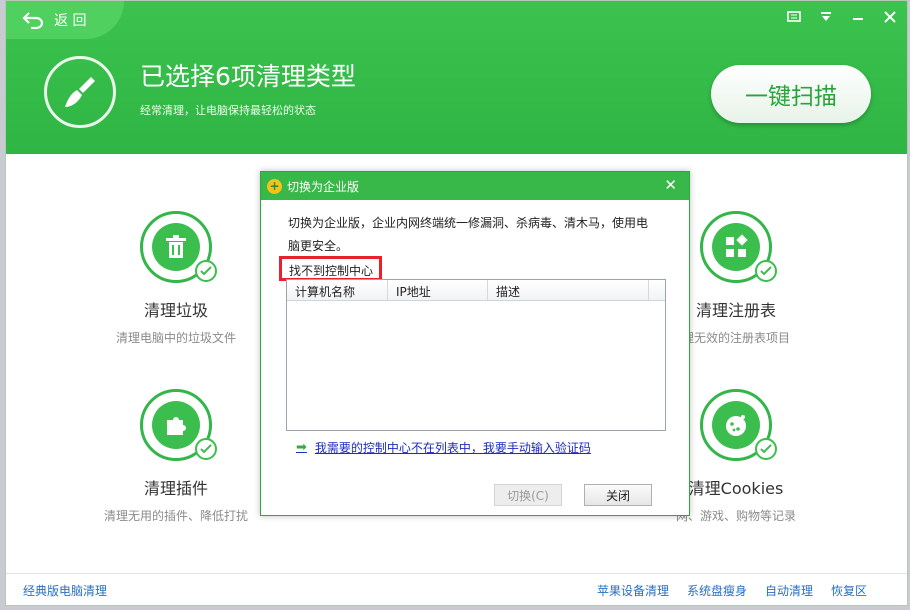 The image size is (910, 610). I want to click on tile-name: 清理插件, so click(175, 488).